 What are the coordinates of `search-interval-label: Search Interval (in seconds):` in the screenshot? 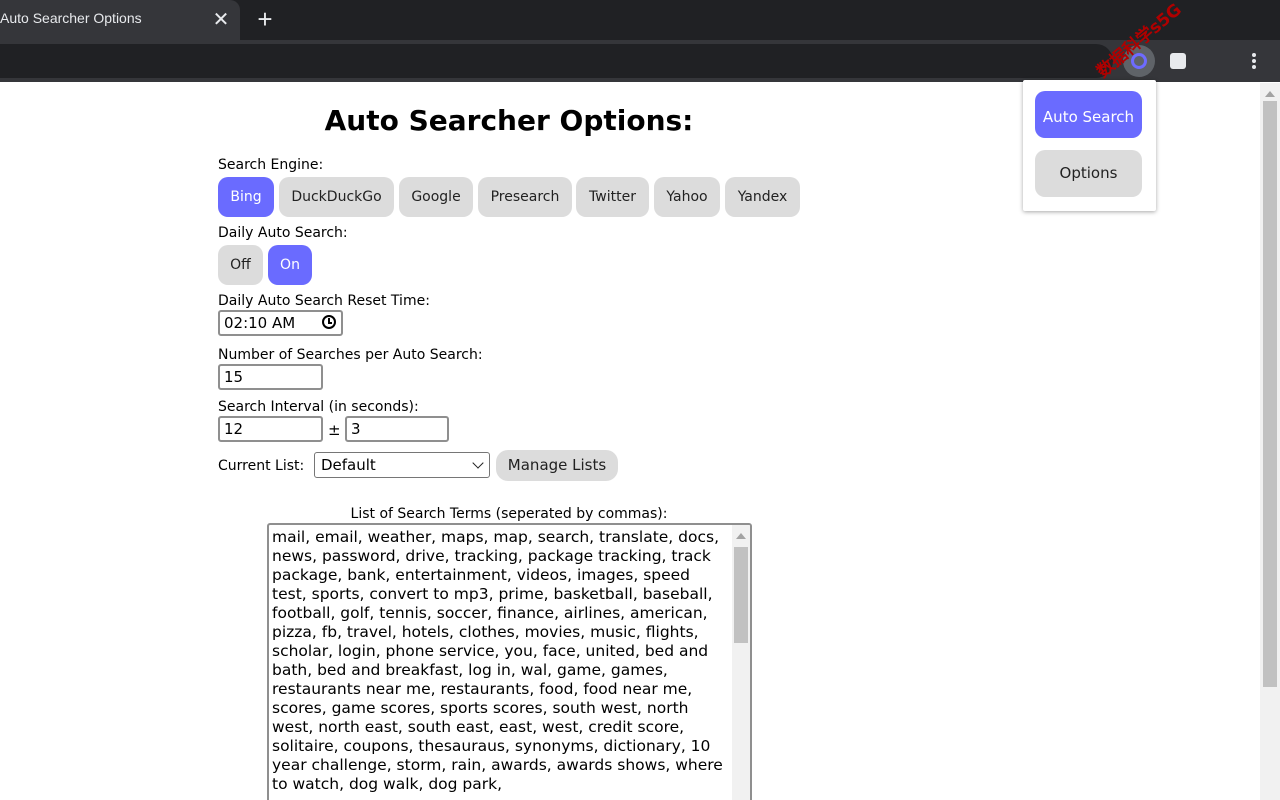 It's located at (318, 407).